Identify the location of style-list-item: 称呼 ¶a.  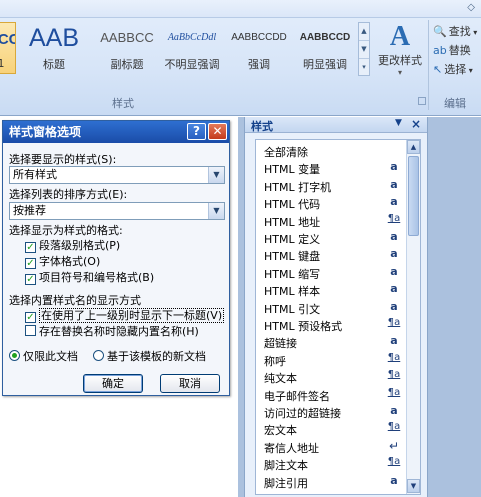
(331, 359).